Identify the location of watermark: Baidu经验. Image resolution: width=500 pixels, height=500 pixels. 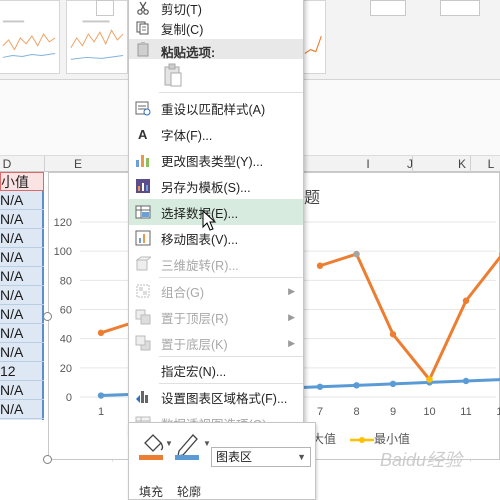
(421, 460).